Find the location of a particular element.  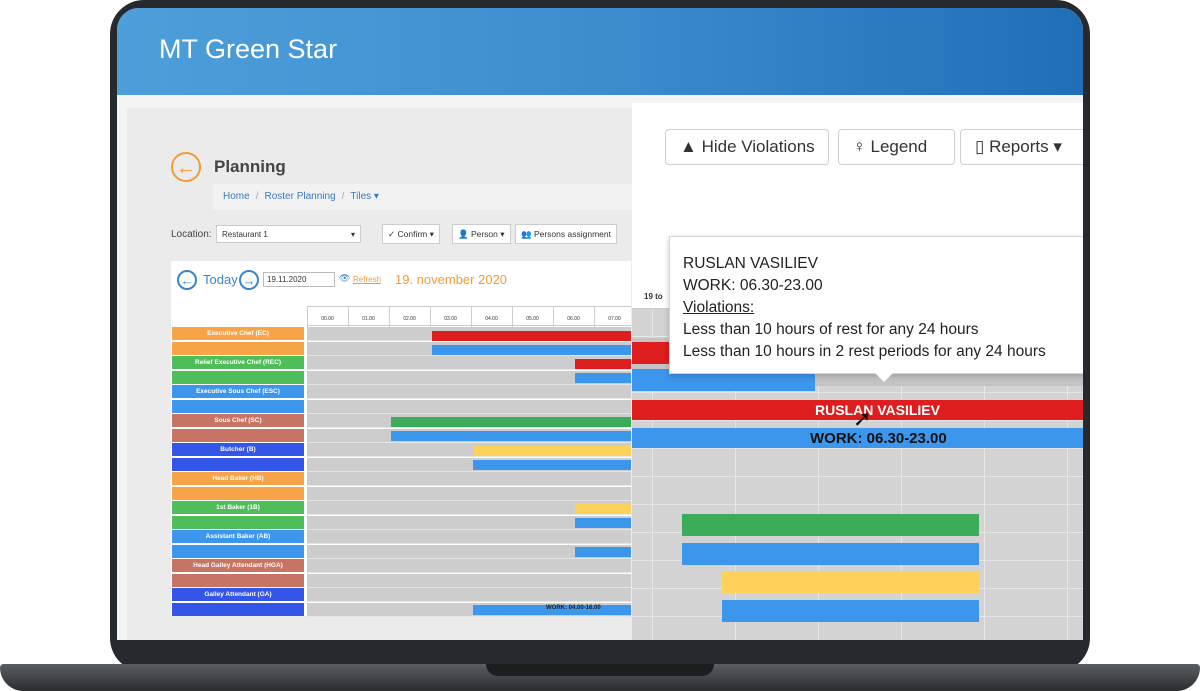

confirm-dropdown-button: ✓ Confirm ▾ is located at coordinates (411, 234).